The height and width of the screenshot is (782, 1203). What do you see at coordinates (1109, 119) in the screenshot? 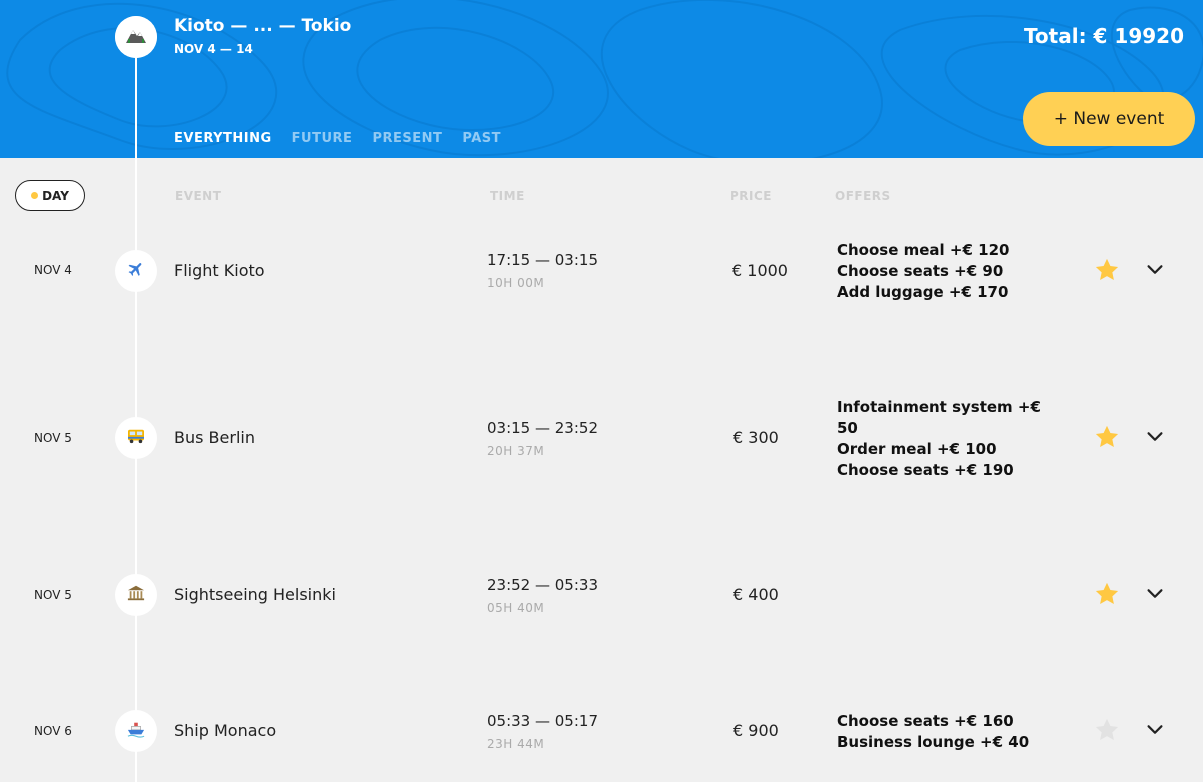
I see `new-event-button: + New event` at bounding box center [1109, 119].